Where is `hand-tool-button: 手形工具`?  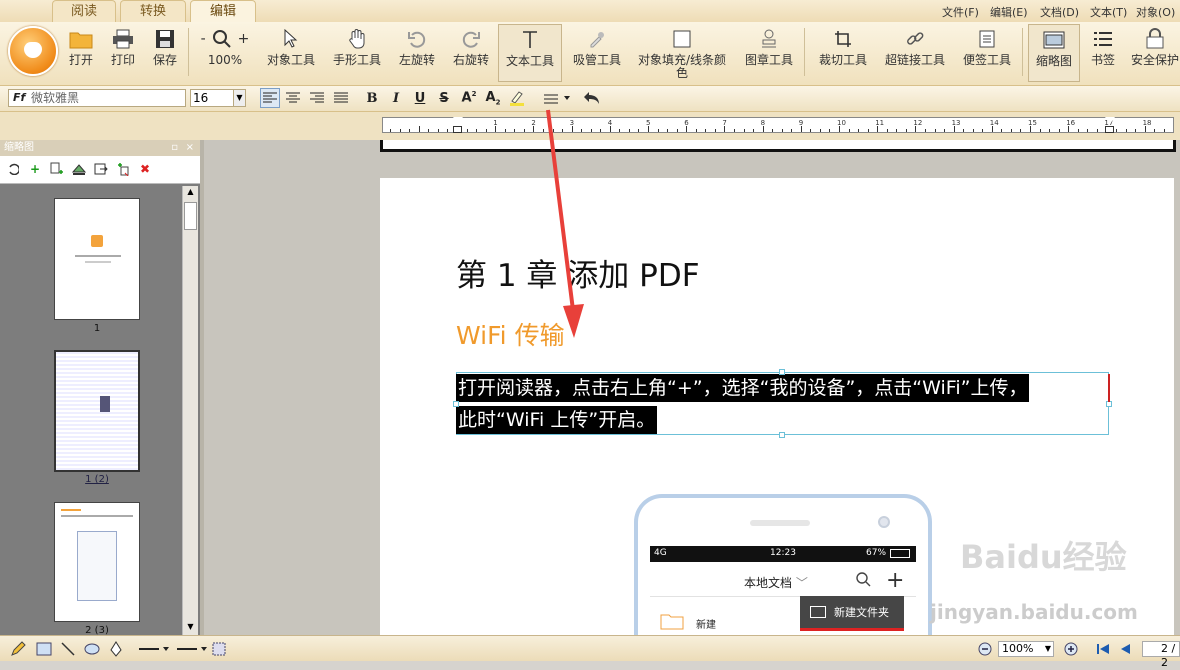 hand-tool-button: 手形工具 is located at coordinates (357, 53).